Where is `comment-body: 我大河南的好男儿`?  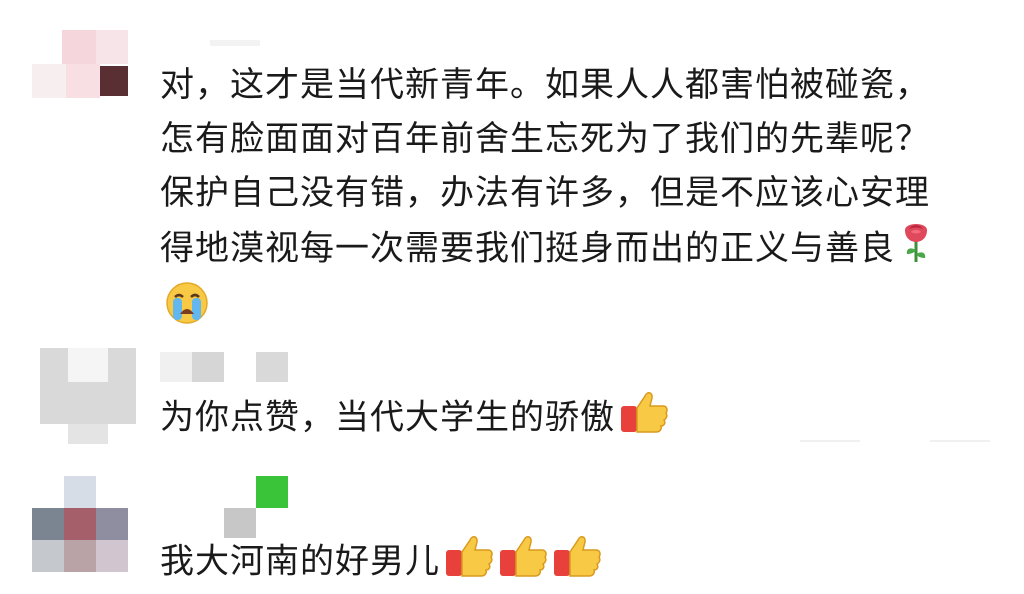
comment-body: 我大河南的好男儿 is located at coordinates (300, 561).